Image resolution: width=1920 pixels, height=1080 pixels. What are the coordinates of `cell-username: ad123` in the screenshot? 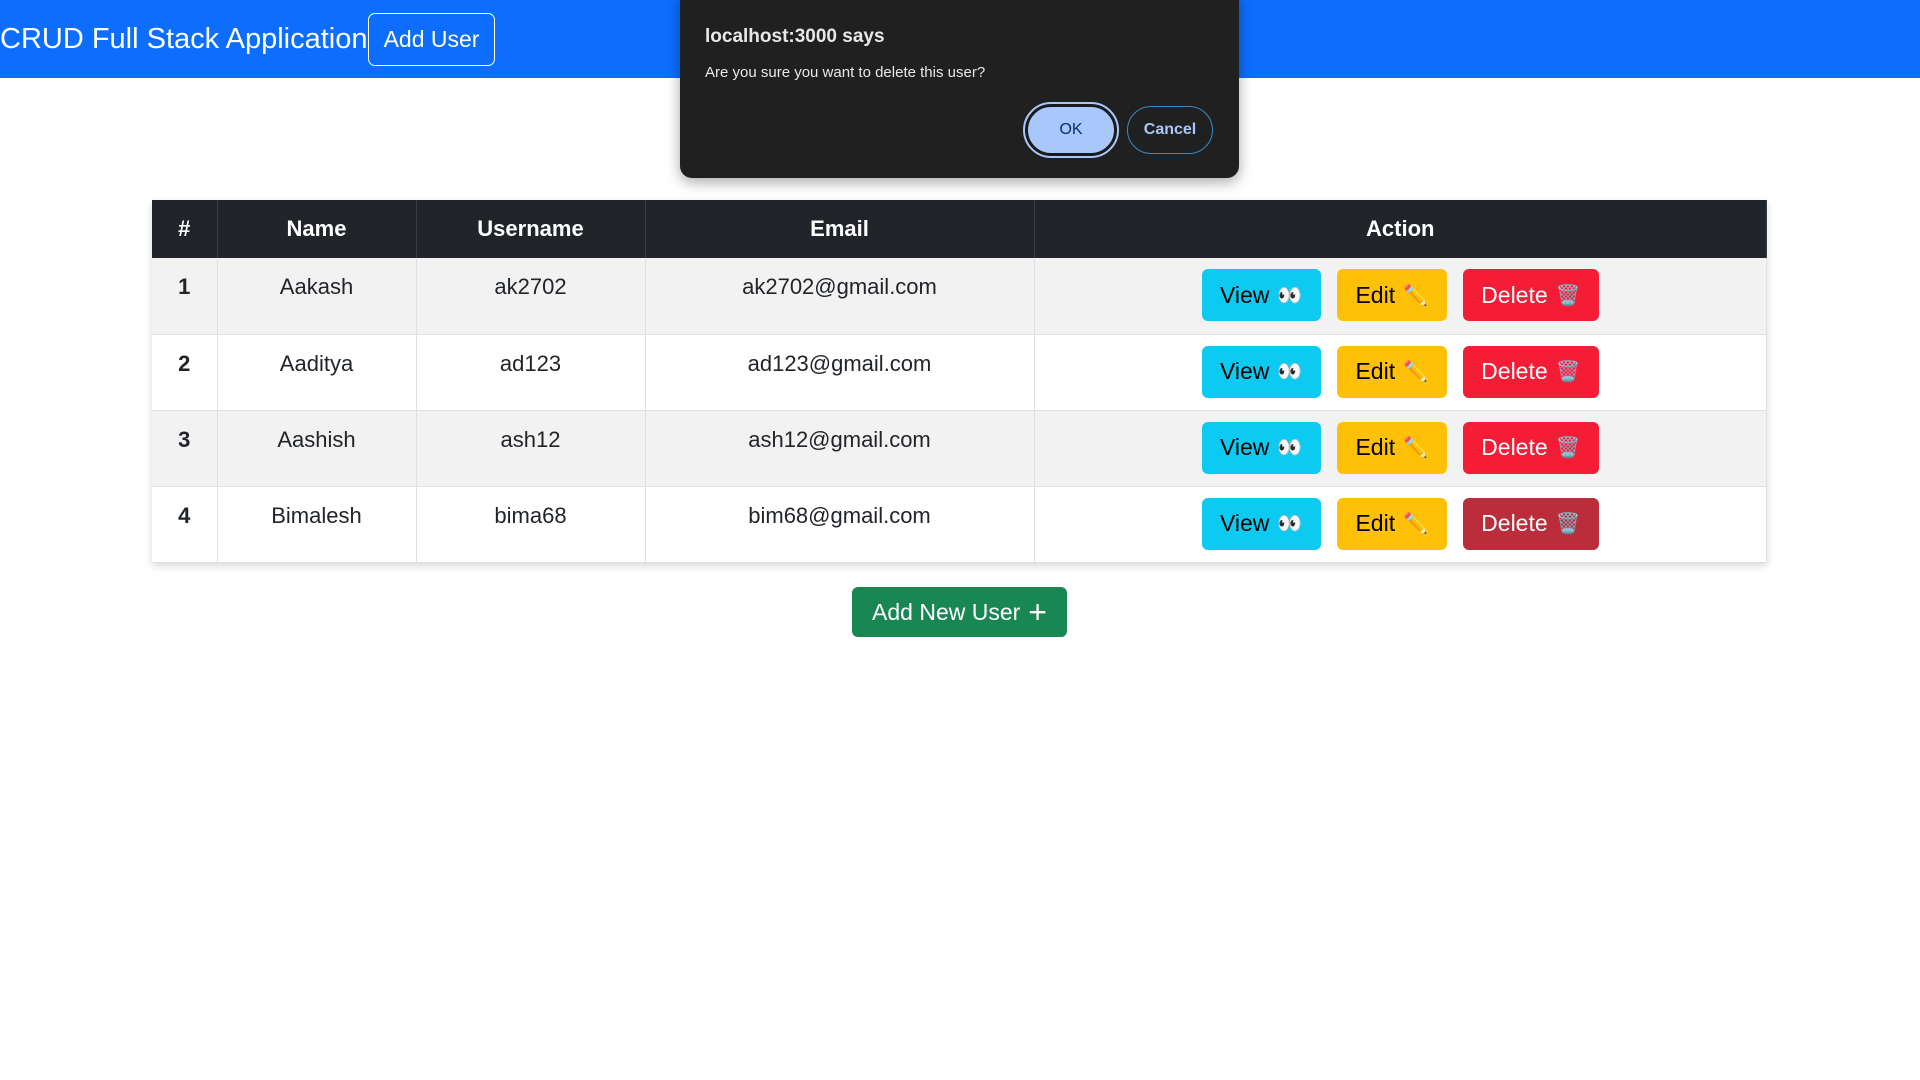 It's located at (531, 372).